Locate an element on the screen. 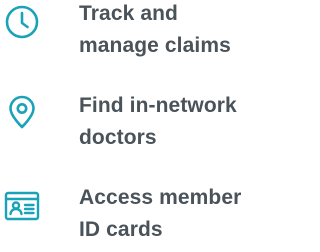 The height and width of the screenshot is (252, 320). feature-label-line: Track and is located at coordinates (128, 13).